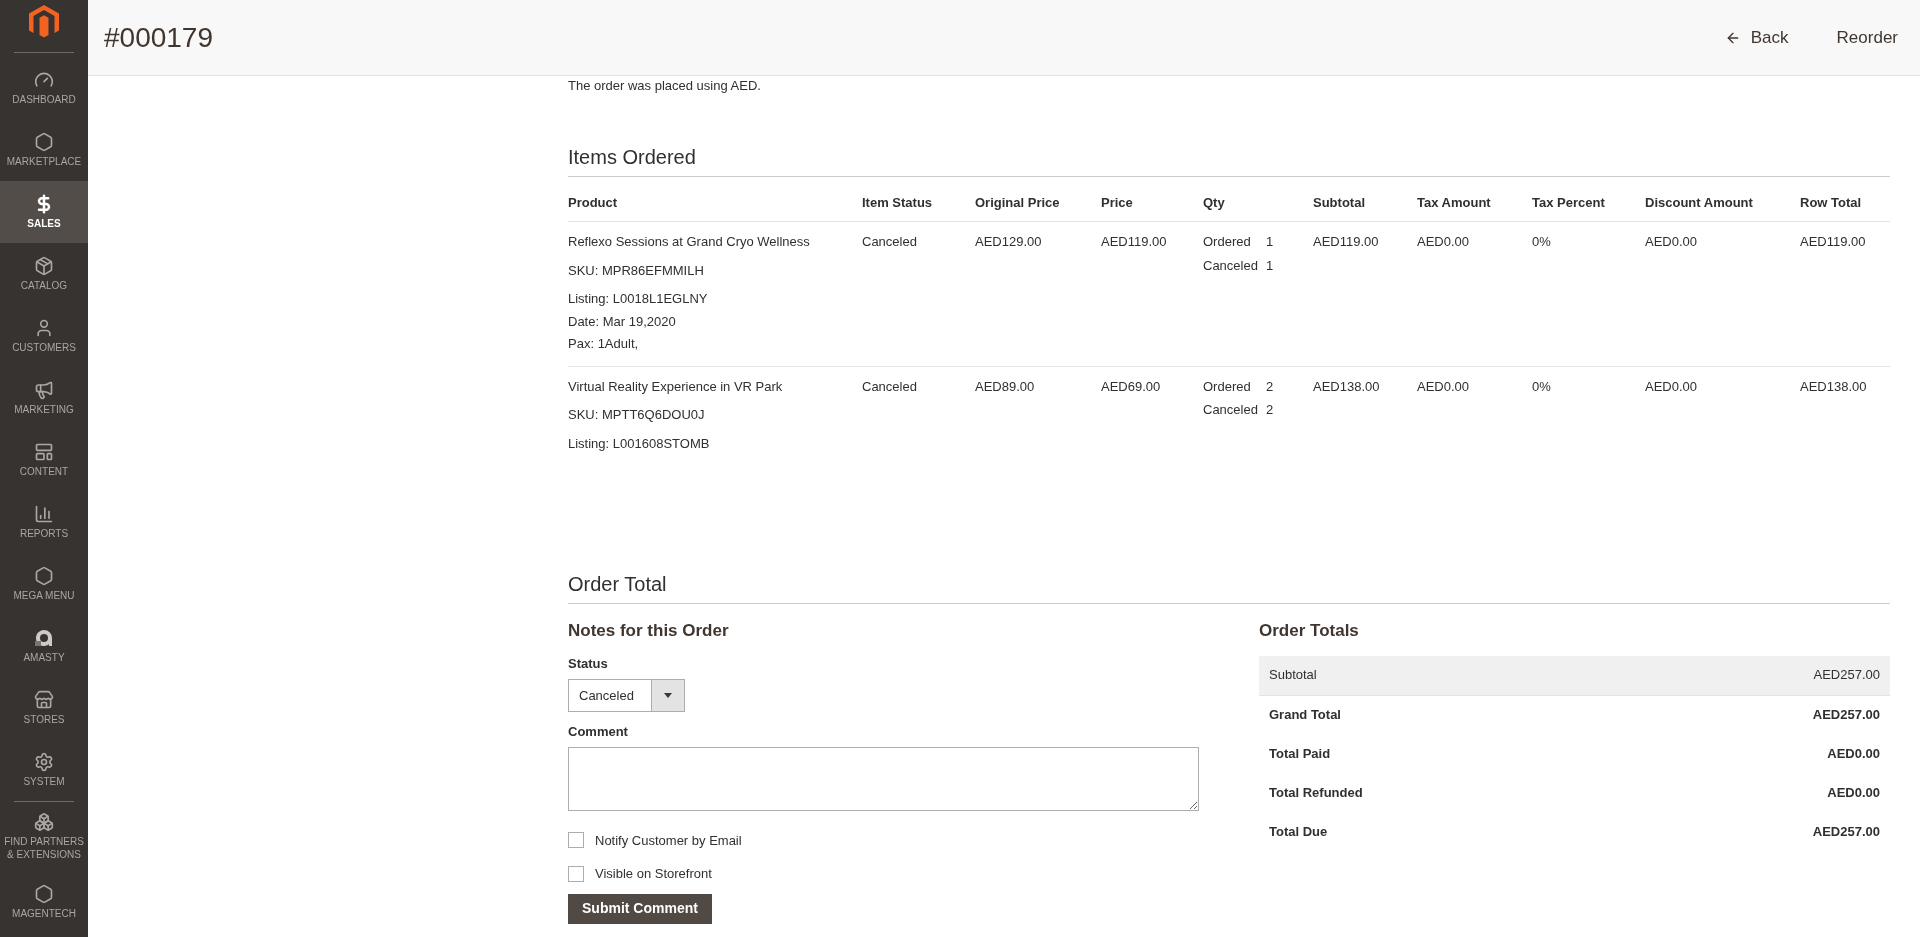 This screenshot has width=1920, height=937. What do you see at coordinates (653, 874) in the screenshot?
I see `checkbox-label: Visible on Storefront` at bounding box center [653, 874].